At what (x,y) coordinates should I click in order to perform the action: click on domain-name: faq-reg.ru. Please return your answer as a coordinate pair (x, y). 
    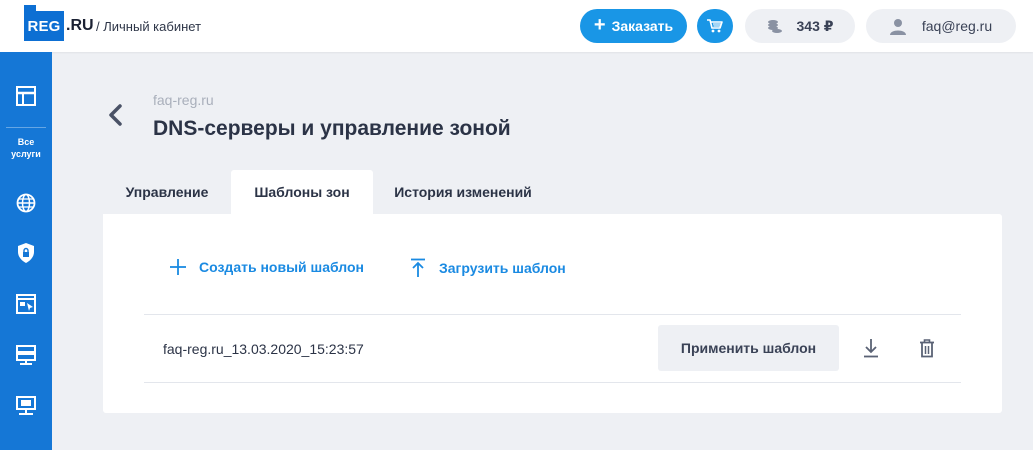
    Looking at the image, I should click on (183, 100).